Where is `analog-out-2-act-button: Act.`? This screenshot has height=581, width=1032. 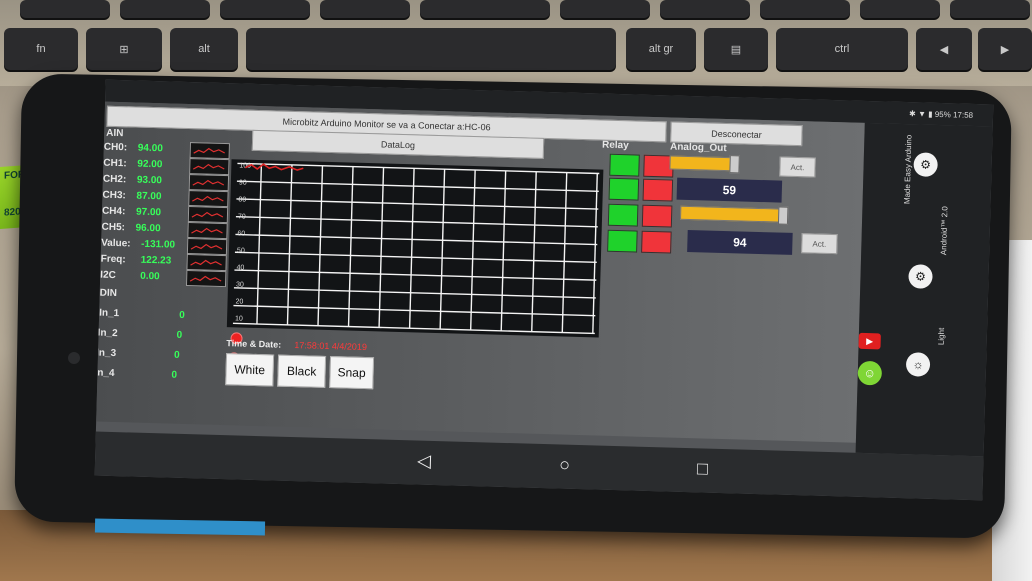
analog-out-2-act-button: Act. is located at coordinates (819, 244).